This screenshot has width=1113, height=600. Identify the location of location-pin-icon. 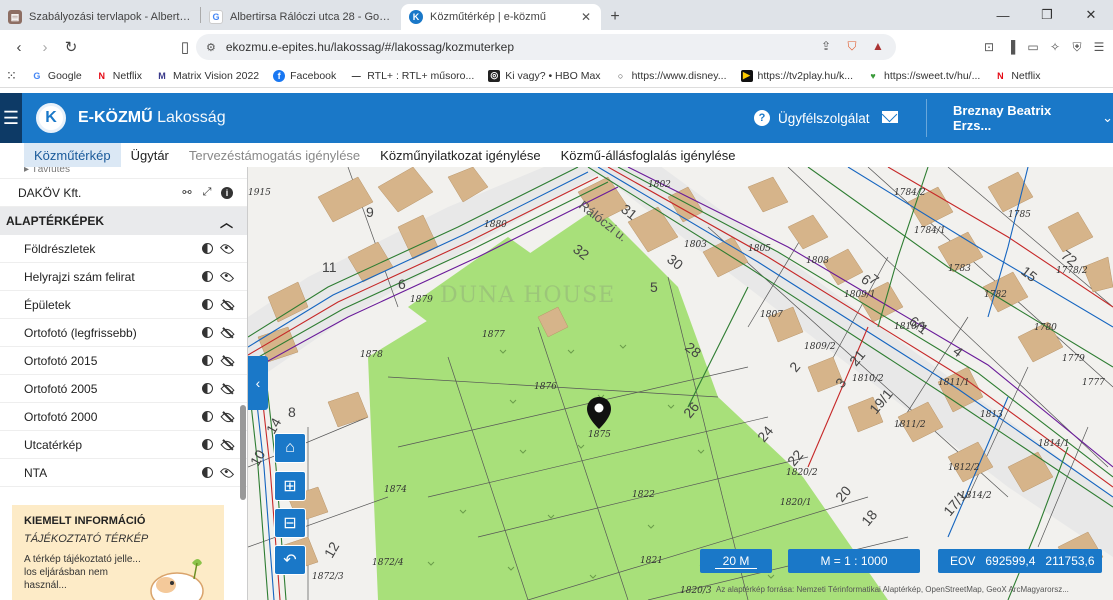
(599, 413).